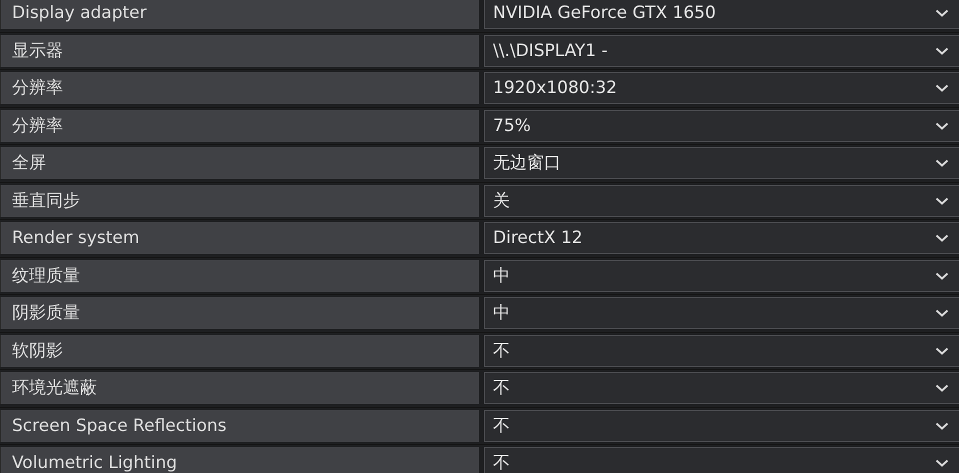 The image size is (959, 473). I want to click on setting-label: Display adapter, so click(239, 14).